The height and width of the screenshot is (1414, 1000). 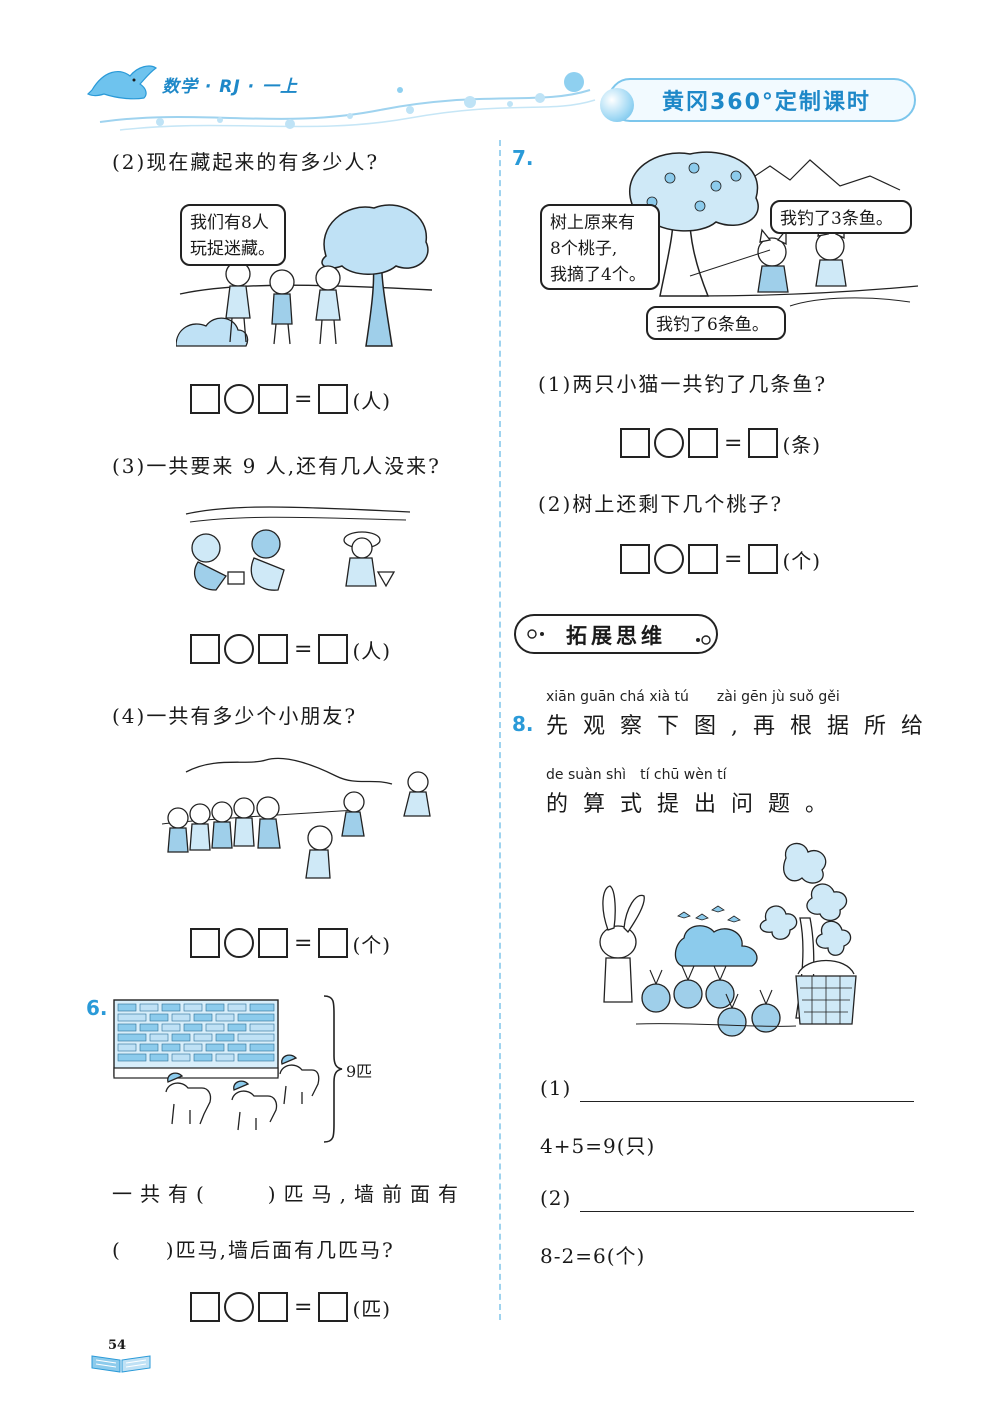 I want to click on question-8-line-1: 先观察下图,再根据所给, so click(x=742, y=726).